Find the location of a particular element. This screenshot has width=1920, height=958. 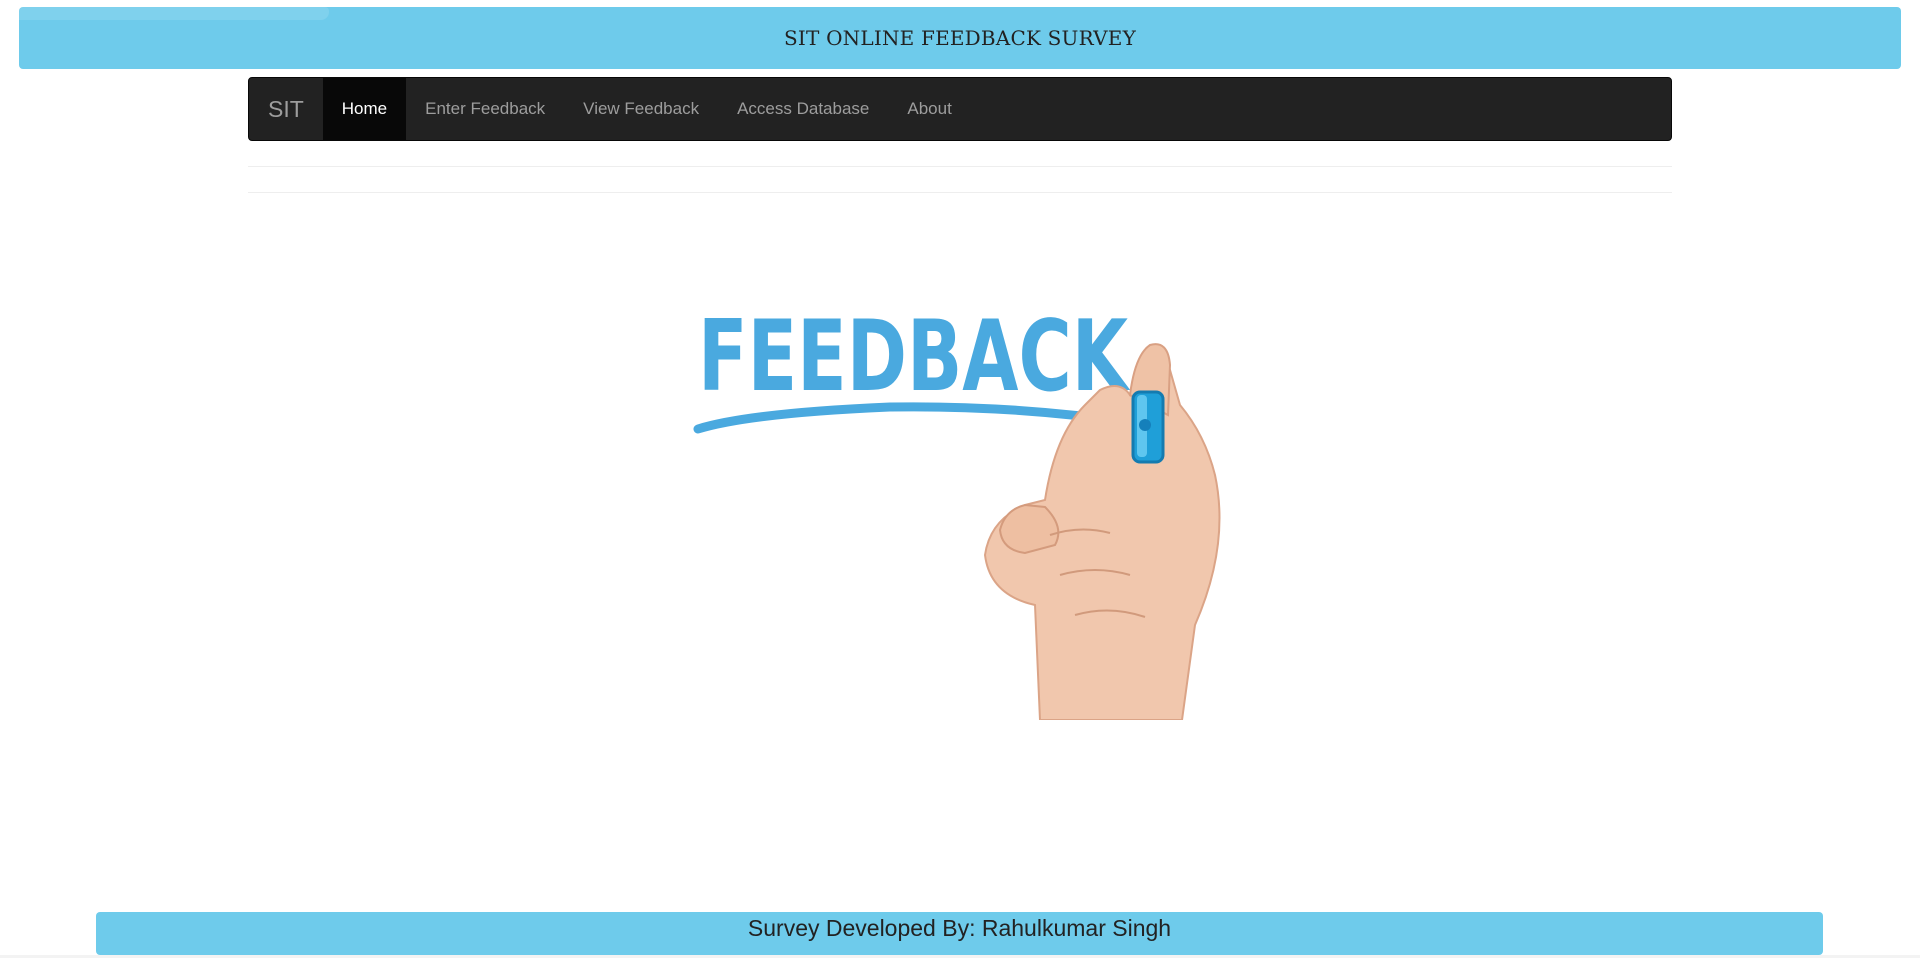

feedback-hero-image: FEEDBACK is located at coordinates (957, 510).